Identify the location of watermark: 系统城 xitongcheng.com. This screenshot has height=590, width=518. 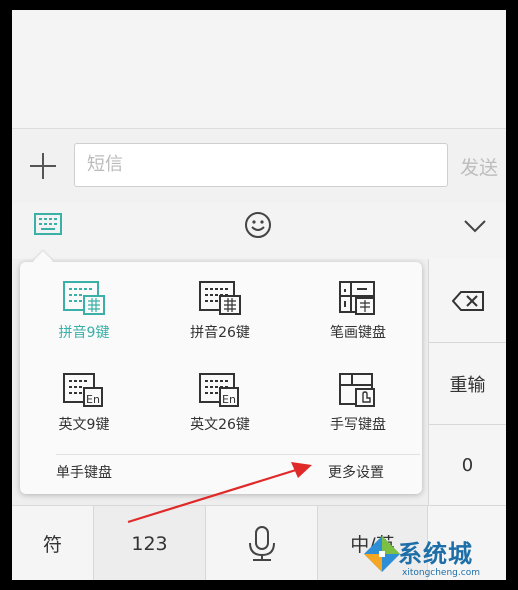
(440, 560).